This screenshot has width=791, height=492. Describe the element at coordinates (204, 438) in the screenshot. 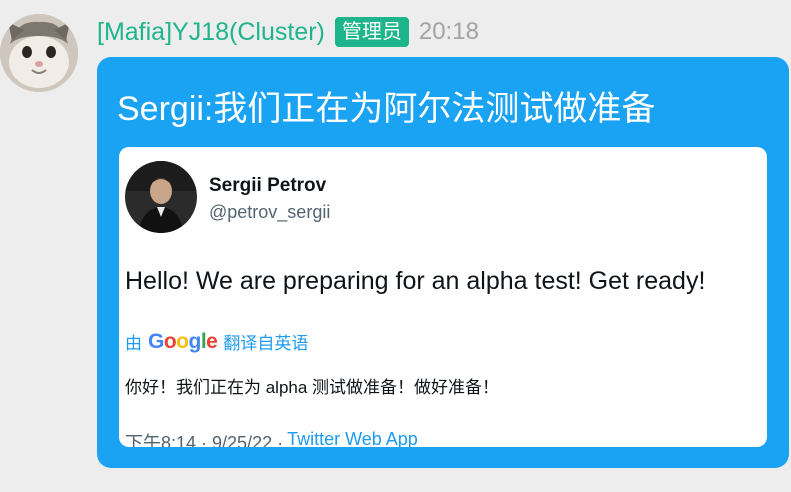

I see `tweet-datetime: 下午8:14 · 9/25/22 ·` at that location.